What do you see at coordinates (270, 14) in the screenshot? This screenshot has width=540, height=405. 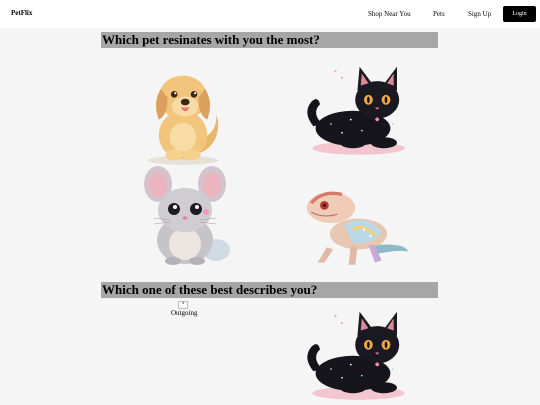 I see `navbar: PetFlix Shop Near You Pets Sign Up Login` at bounding box center [270, 14].